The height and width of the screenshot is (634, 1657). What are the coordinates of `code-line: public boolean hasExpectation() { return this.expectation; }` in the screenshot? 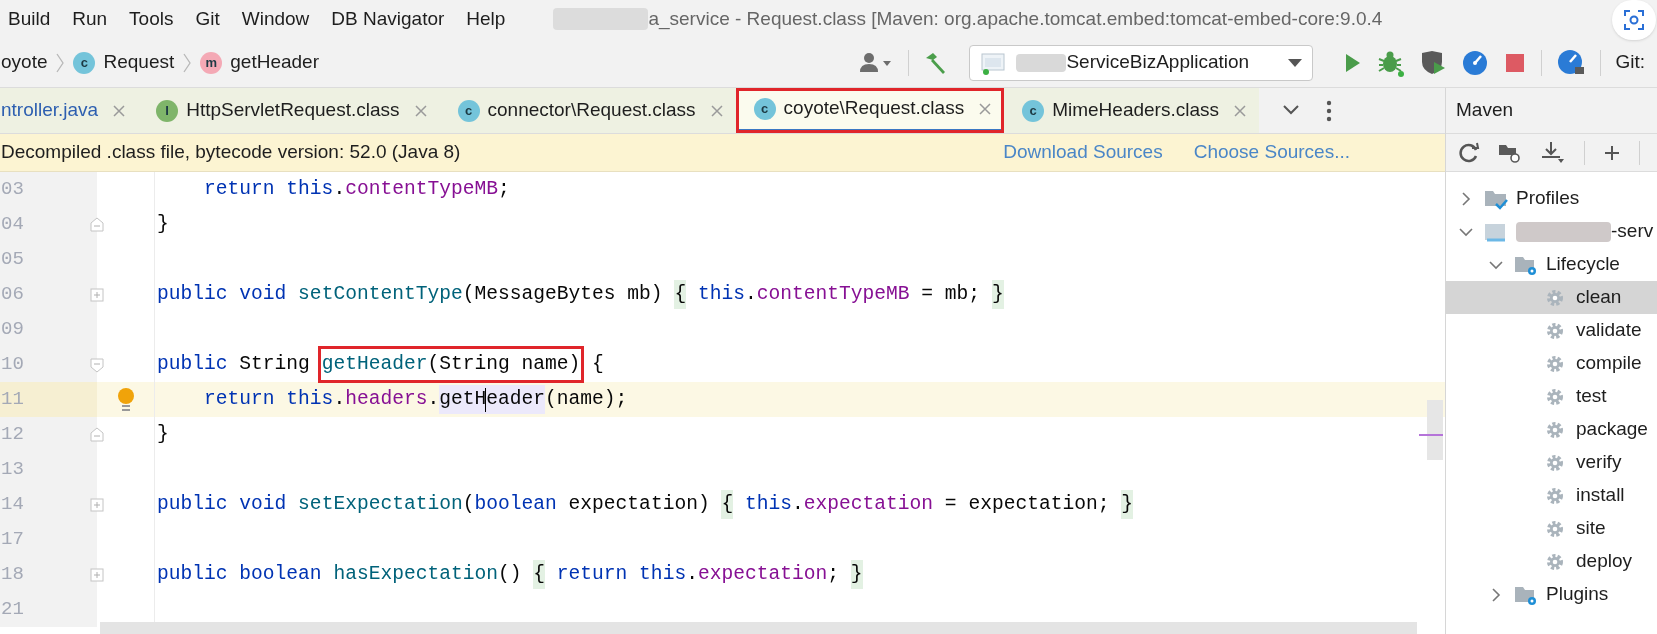 It's located at (509, 574).